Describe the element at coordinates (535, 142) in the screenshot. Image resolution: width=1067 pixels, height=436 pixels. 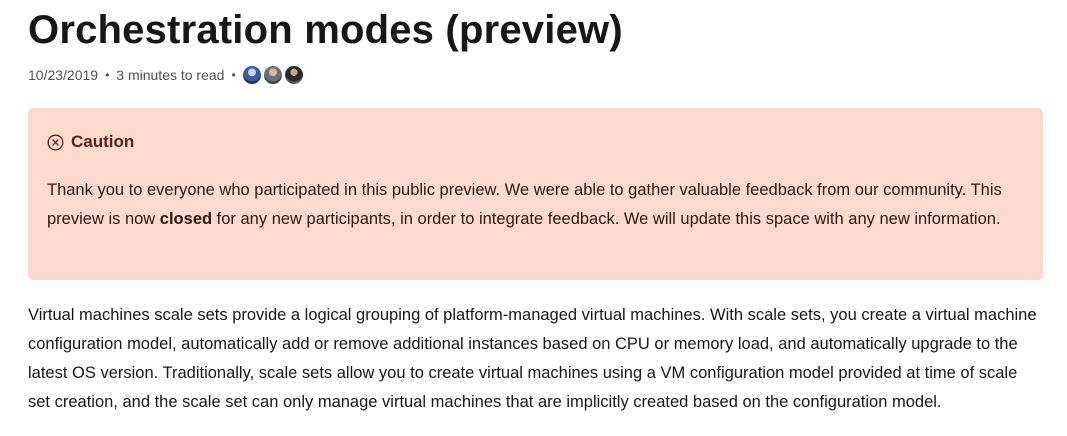
I see `caution-heading: Caution` at that location.